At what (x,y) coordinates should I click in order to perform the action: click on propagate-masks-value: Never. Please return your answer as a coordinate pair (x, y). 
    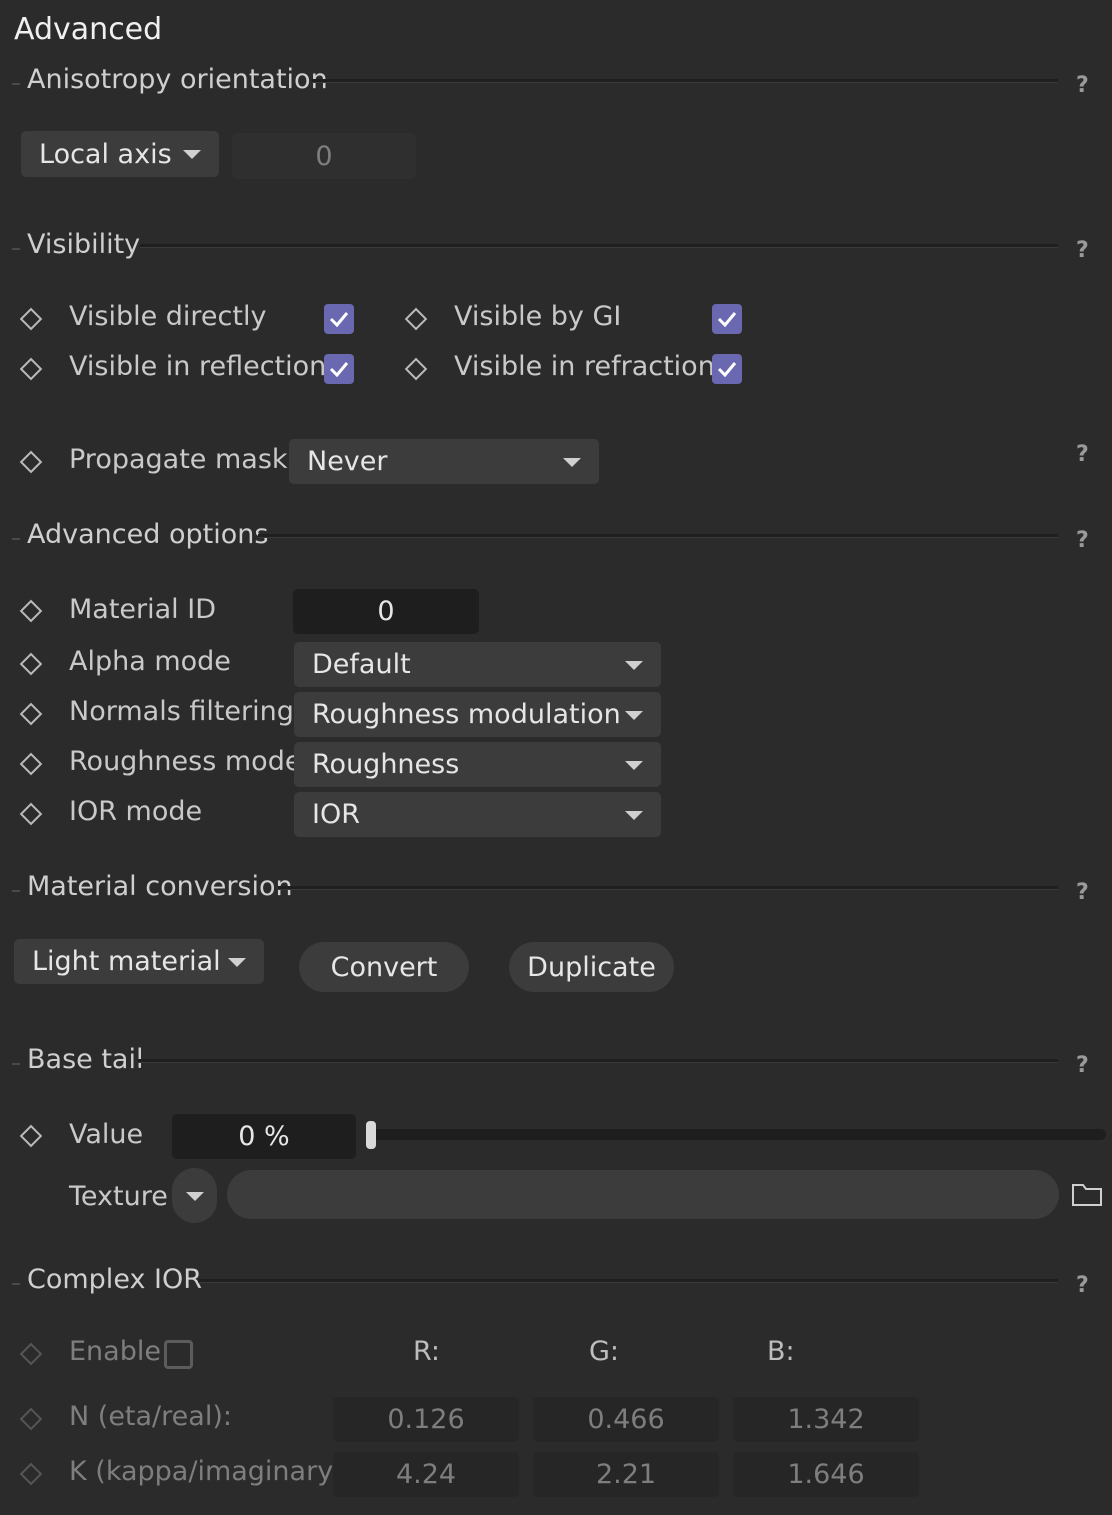
    Looking at the image, I should click on (347, 461).